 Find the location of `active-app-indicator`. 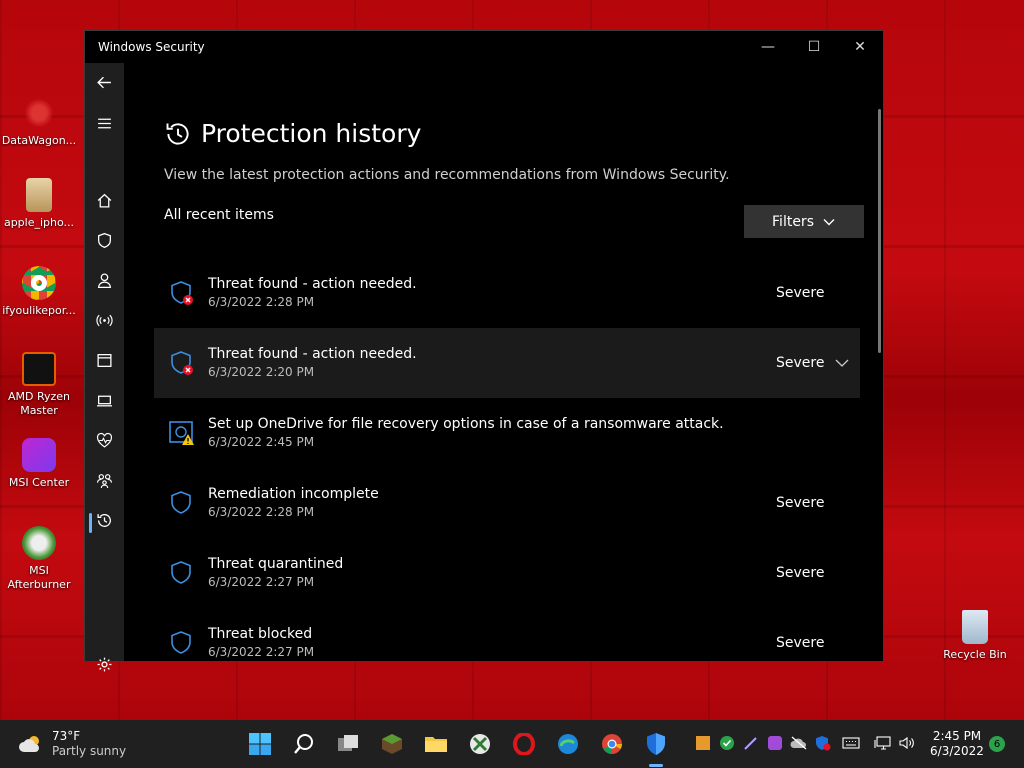

active-app-indicator is located at coordinates (656, 765).